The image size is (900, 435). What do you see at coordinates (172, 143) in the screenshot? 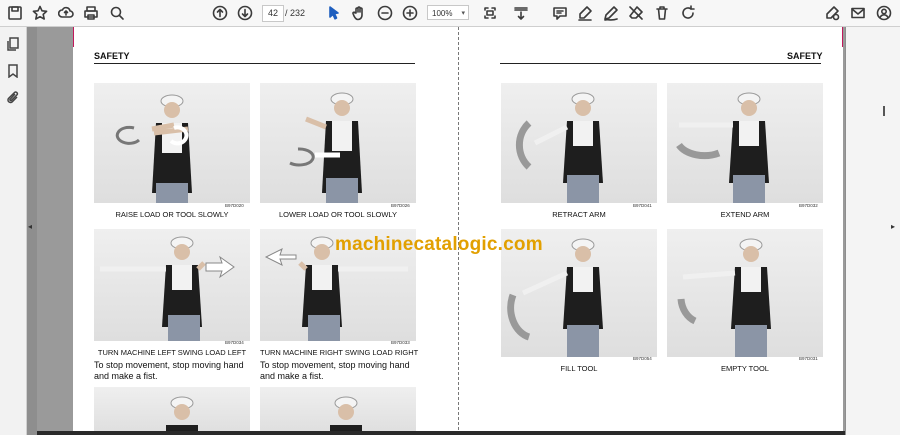
I see `signal-photo-raise-load` at bounding box center [172, 143].